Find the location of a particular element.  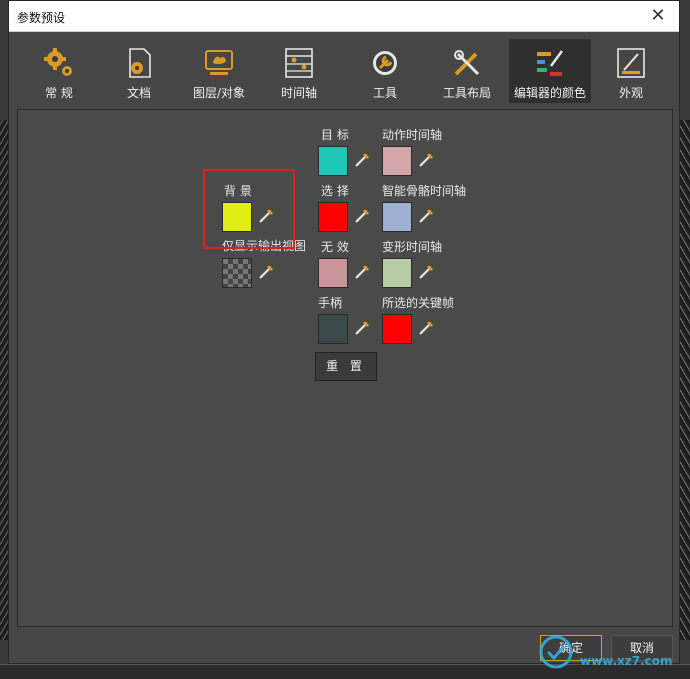

tab-editor-colors: 编辑器的颜色 is located at coordinates (550, 71).